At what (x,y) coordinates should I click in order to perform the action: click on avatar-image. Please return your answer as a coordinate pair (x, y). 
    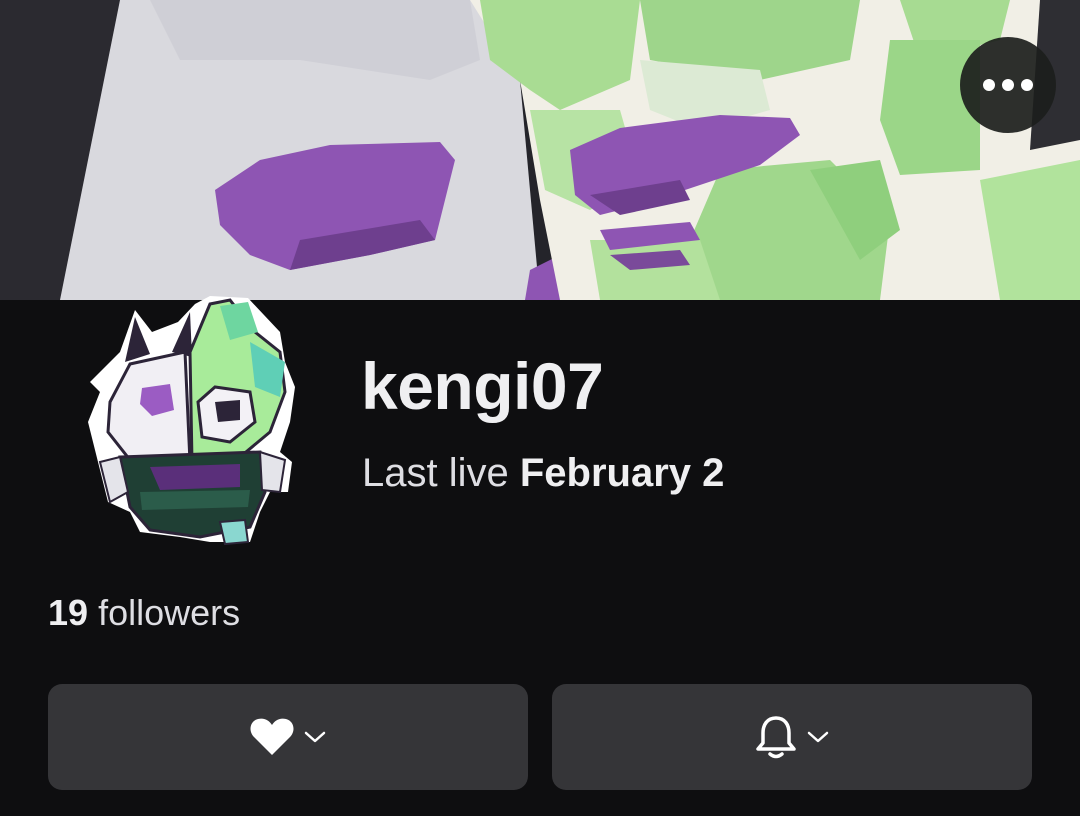
    Looking at the image, I should click on (191, 421).